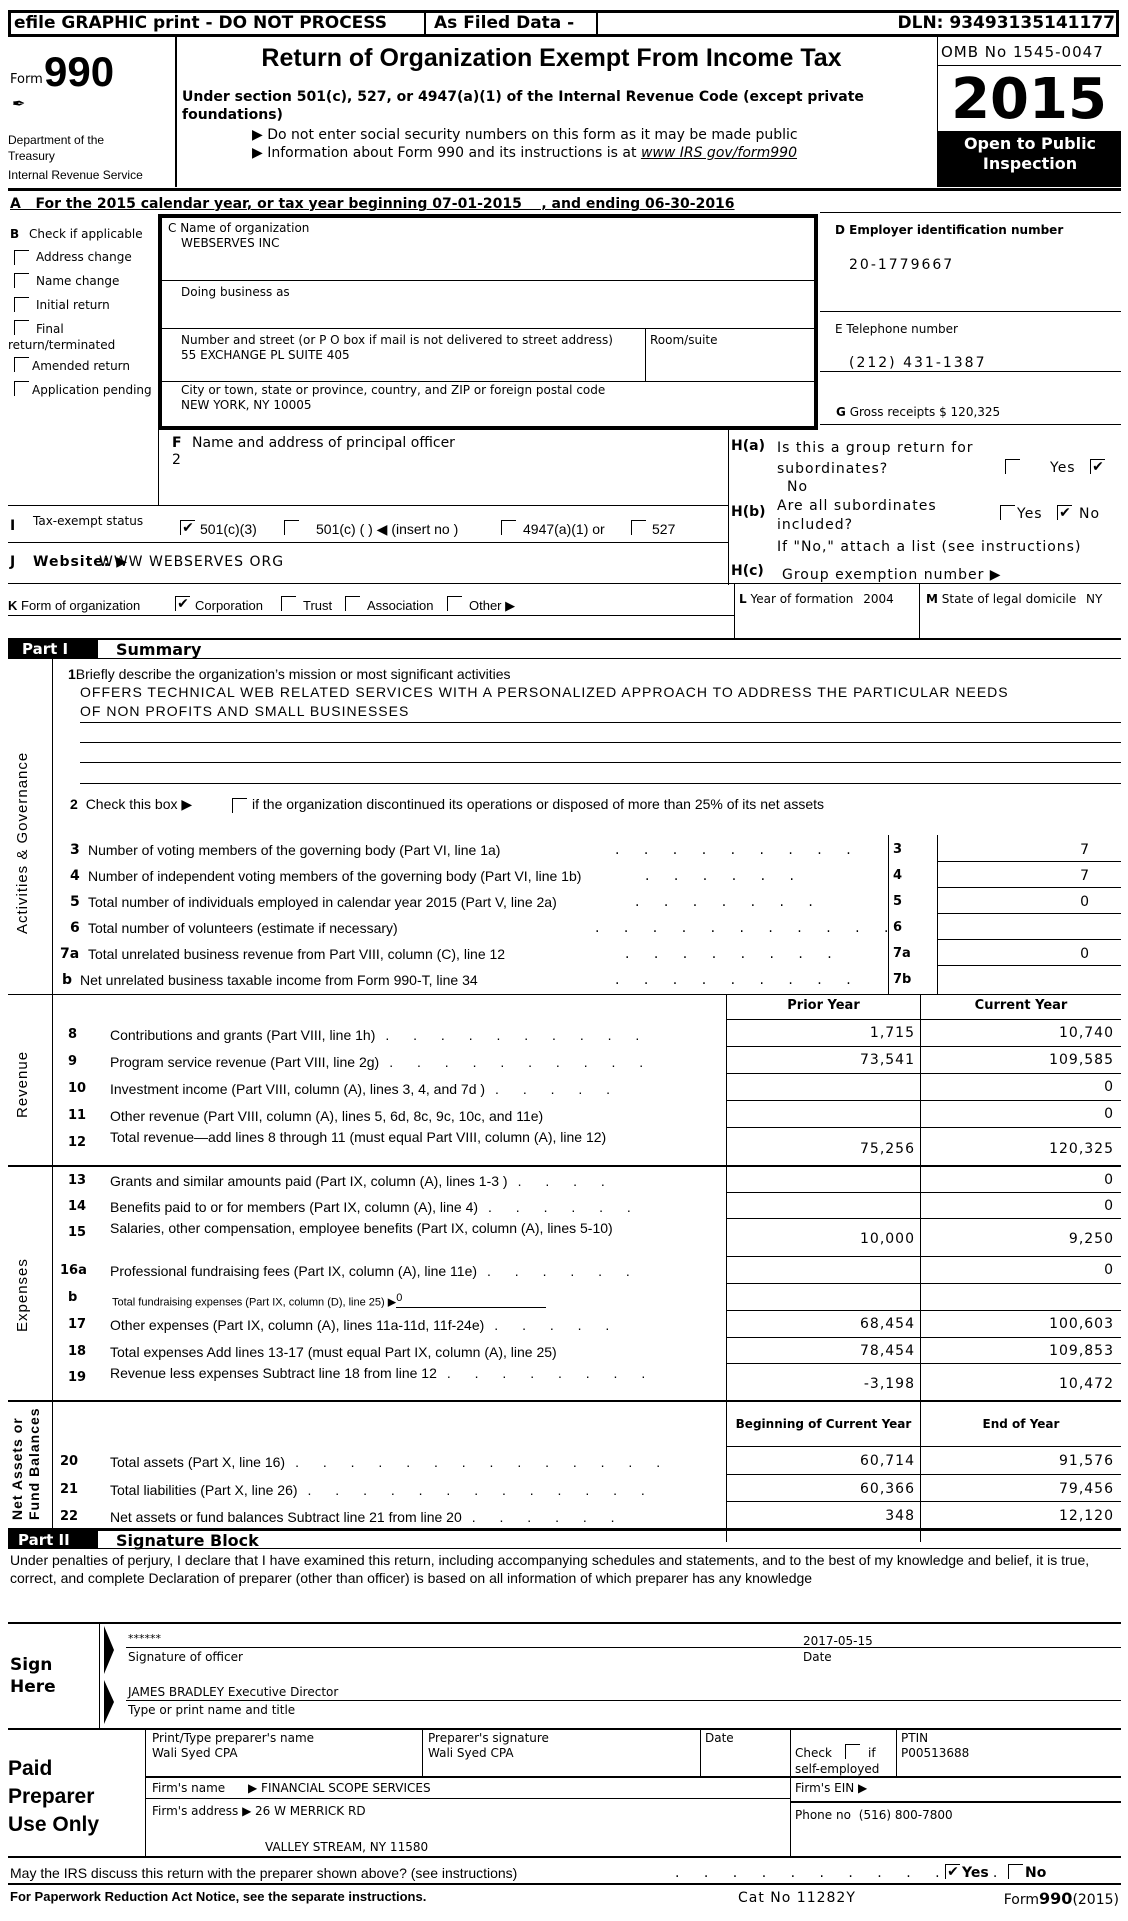 The width and height of the screenshot is (1128, 1921). What do you see at coordinates (504, 23) in the screenshot?
I see `as-filed-label: As Filed Data -` at bounding box center [504, 23].